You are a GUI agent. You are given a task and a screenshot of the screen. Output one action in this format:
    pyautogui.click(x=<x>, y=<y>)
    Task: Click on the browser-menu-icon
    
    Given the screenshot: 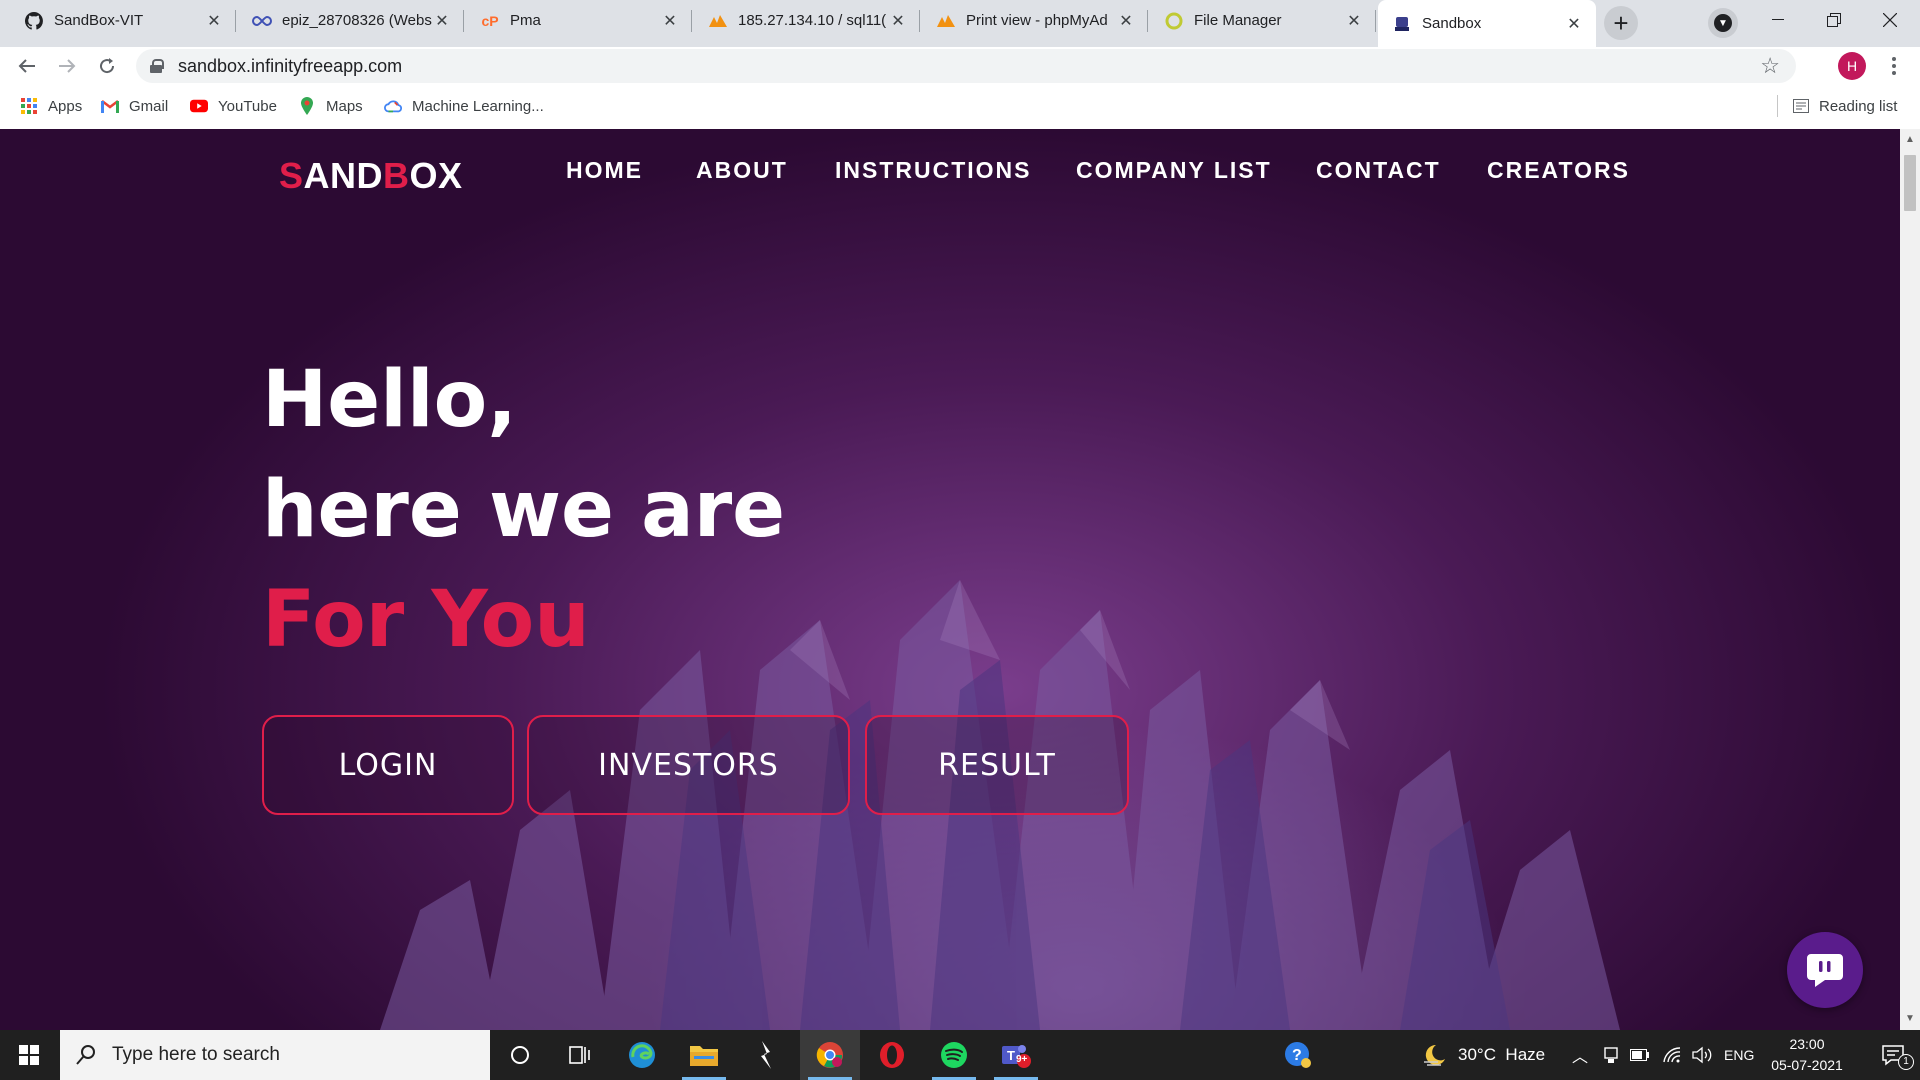 What is the action you would take?
    pyautogui.click(x=1894, y=66)
    